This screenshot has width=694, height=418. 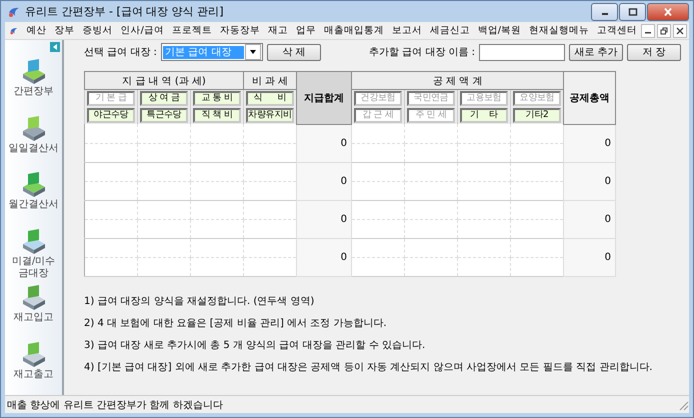 I want to click on maximize-button, so click(x=632, y=11).